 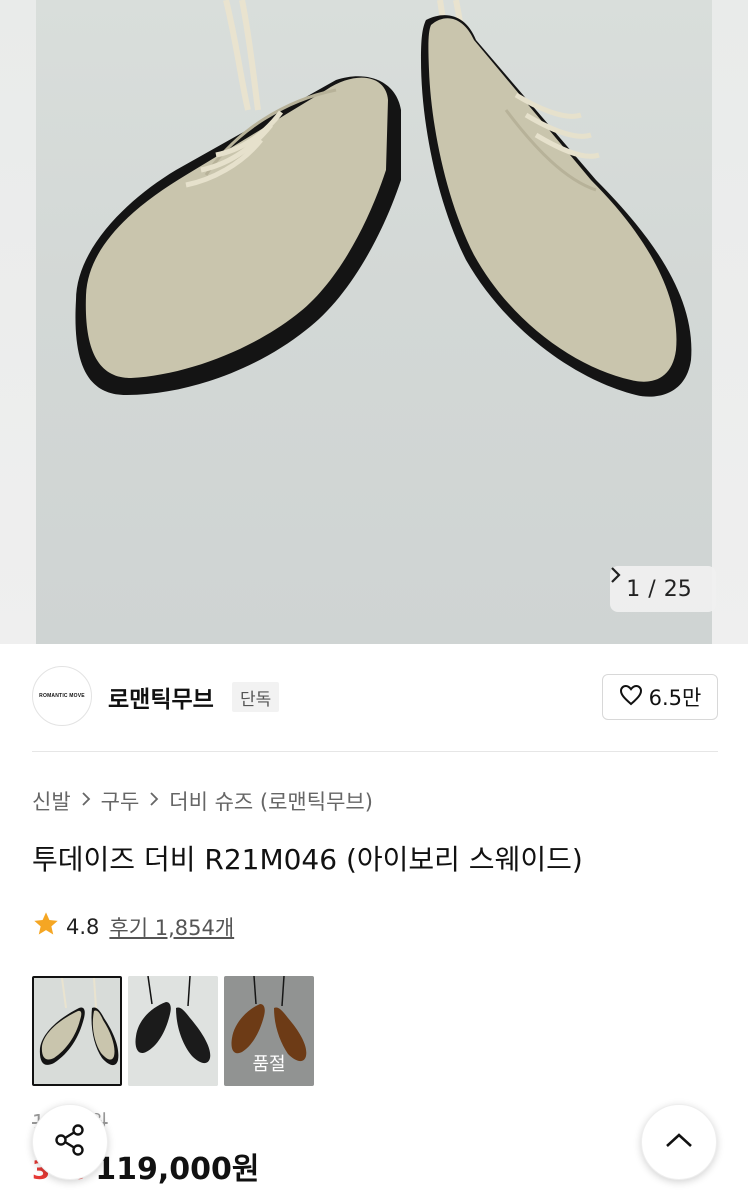 I want to click on divider, so click(x=375, y=751).